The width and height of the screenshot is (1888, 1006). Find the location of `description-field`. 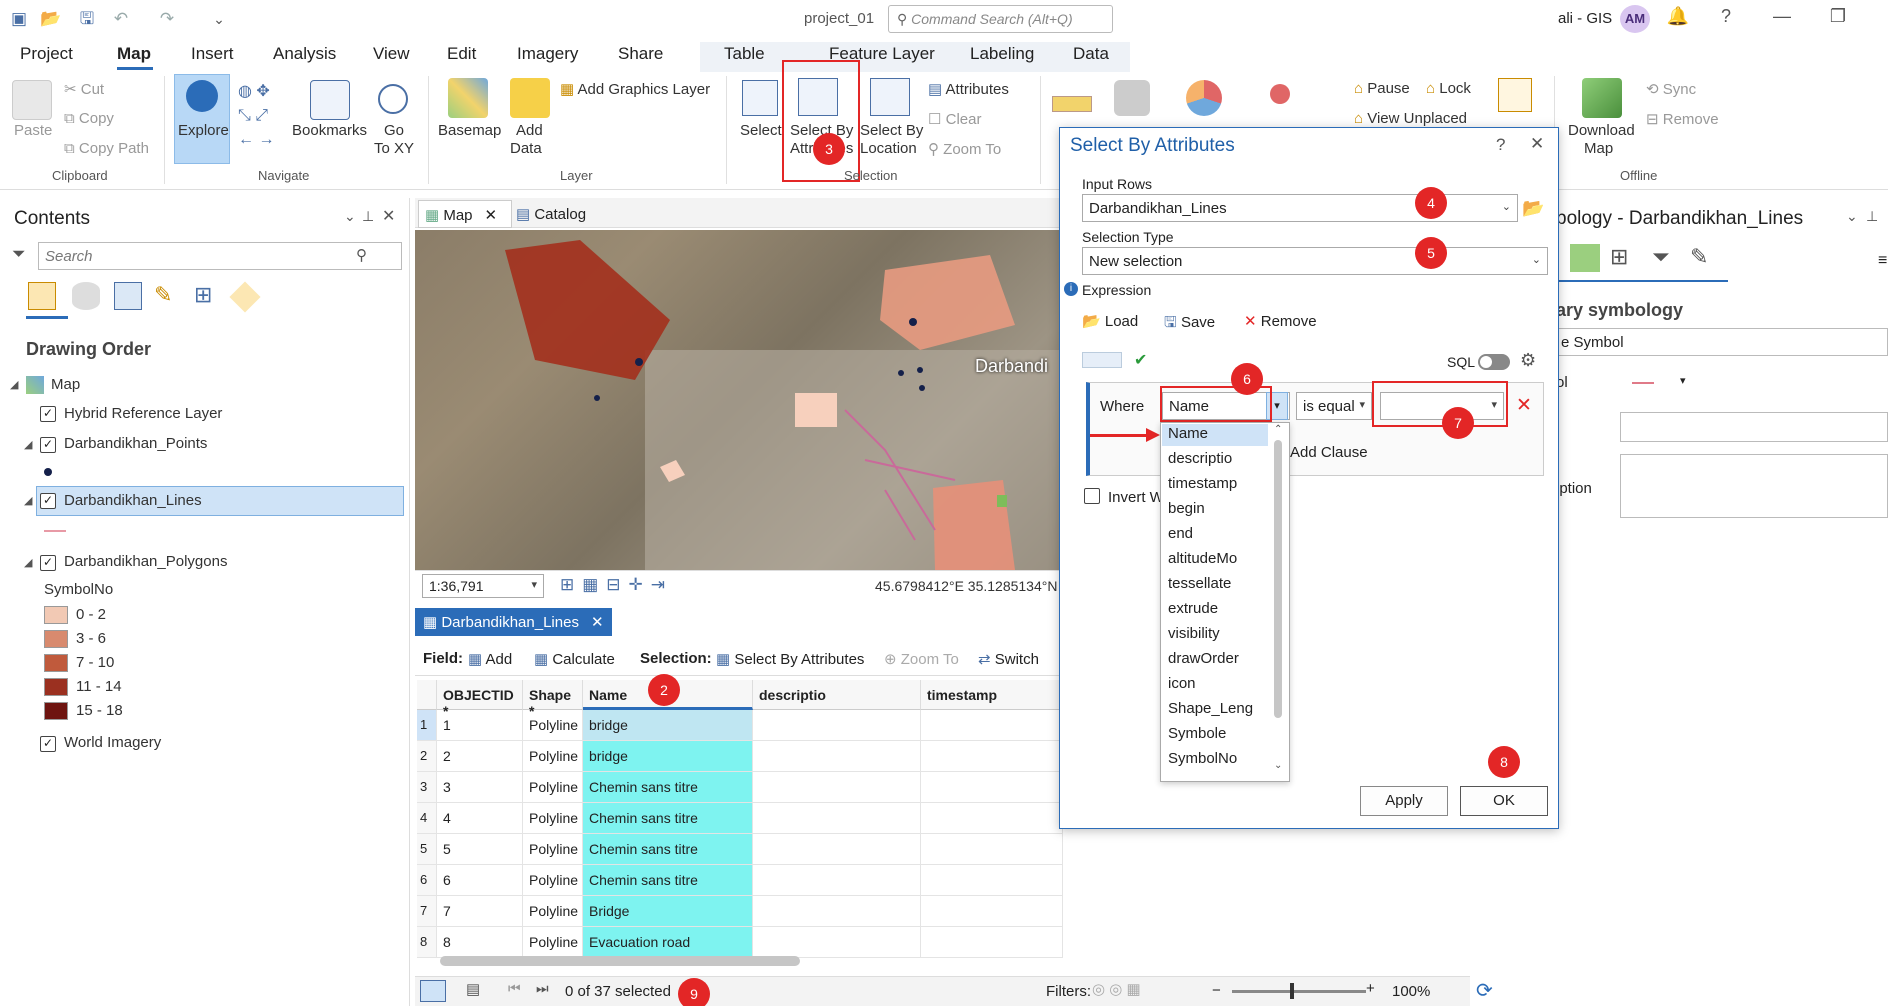

description-field is located at coordinates (1754, 486).